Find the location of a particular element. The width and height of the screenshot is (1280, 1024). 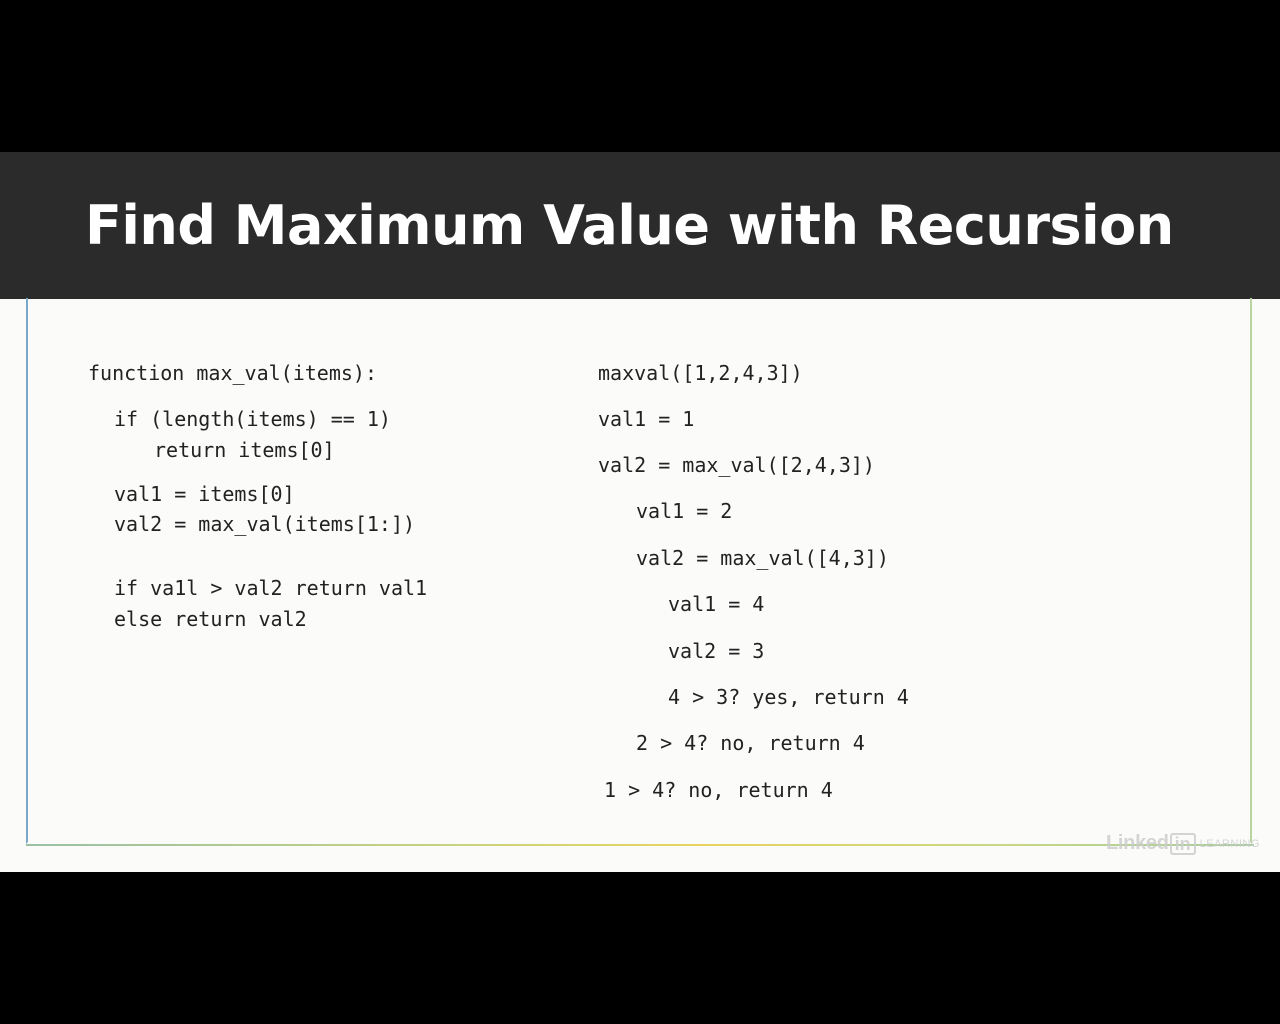

trace-level3-result: 4 > 3? yes, return 4 is located at coordinates (788, 697).